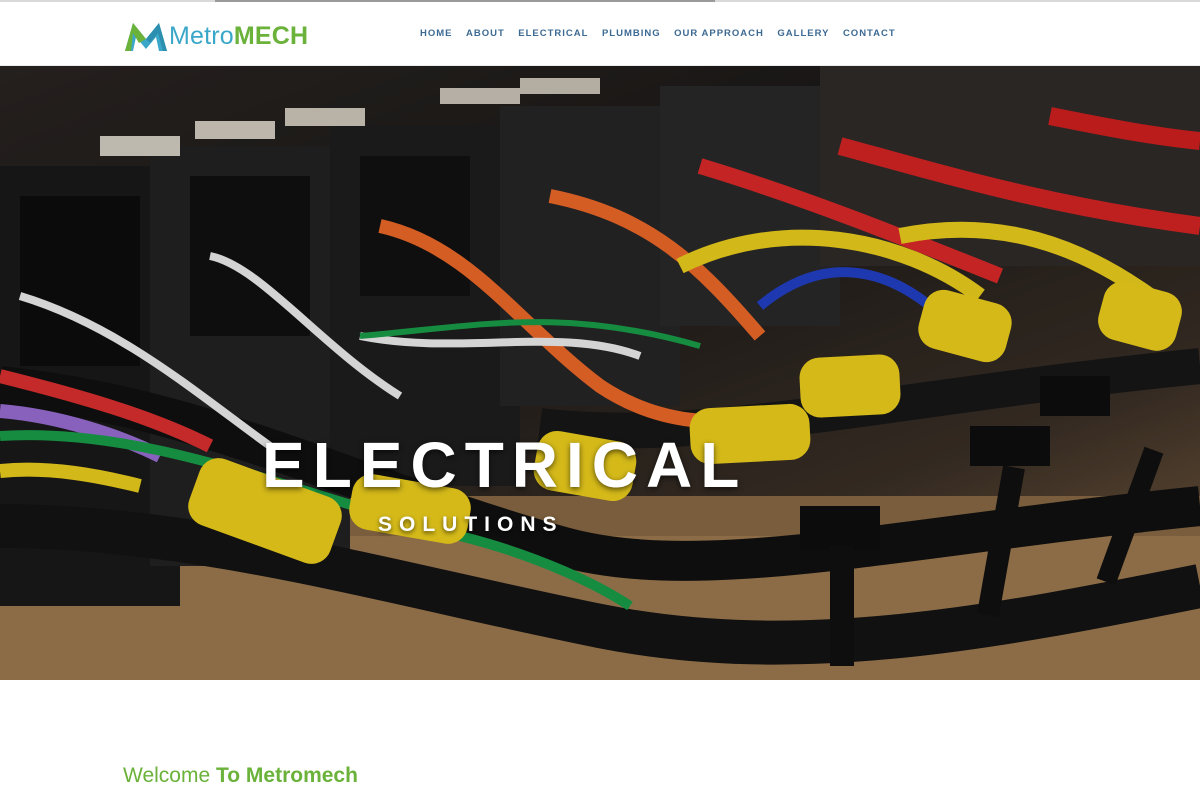 Image resolution: width=1200 pixels, height=800 pixels. I want to click on brand-logo: MetroMECH, so click(215, 36).